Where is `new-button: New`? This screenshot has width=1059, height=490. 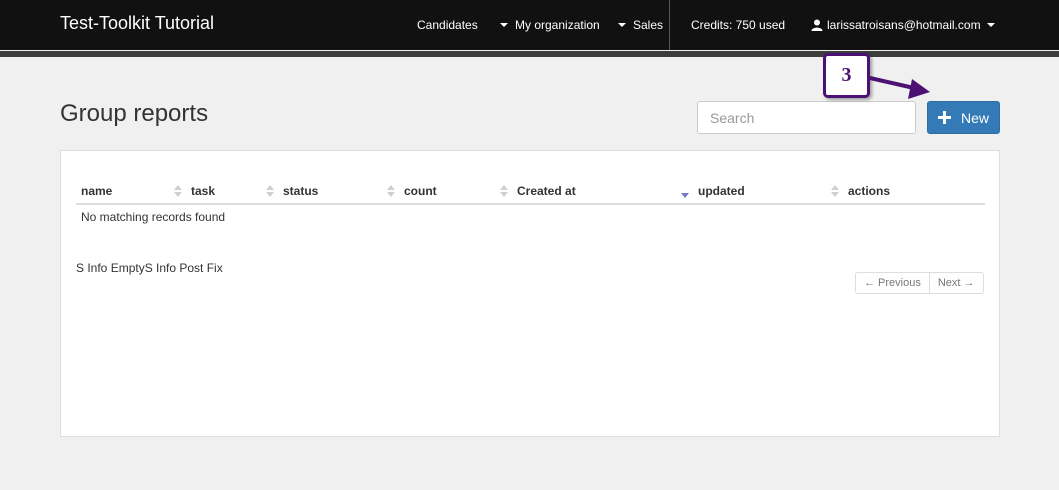
new-button: New is located at coordinates (963, 117).